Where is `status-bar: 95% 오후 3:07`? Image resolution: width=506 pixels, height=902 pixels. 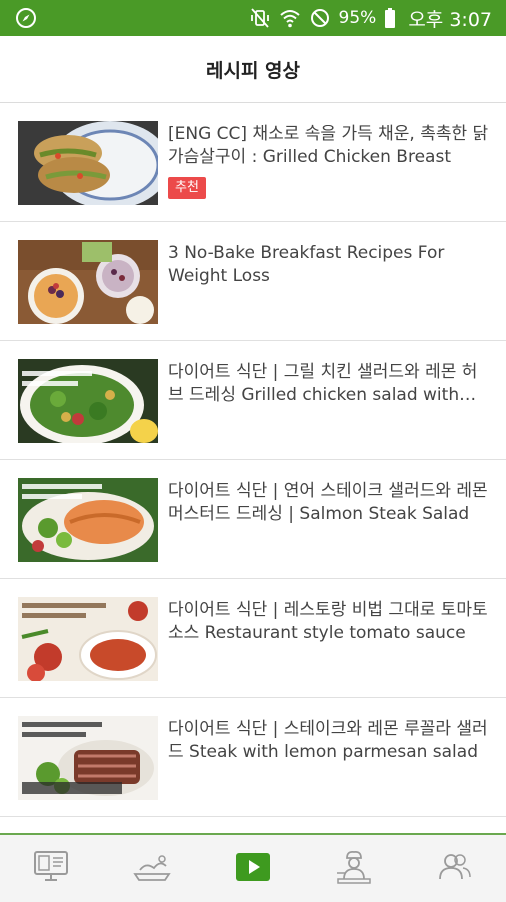
status-bar: 95% 오후 3:07 is located at coordinates (253, 18).